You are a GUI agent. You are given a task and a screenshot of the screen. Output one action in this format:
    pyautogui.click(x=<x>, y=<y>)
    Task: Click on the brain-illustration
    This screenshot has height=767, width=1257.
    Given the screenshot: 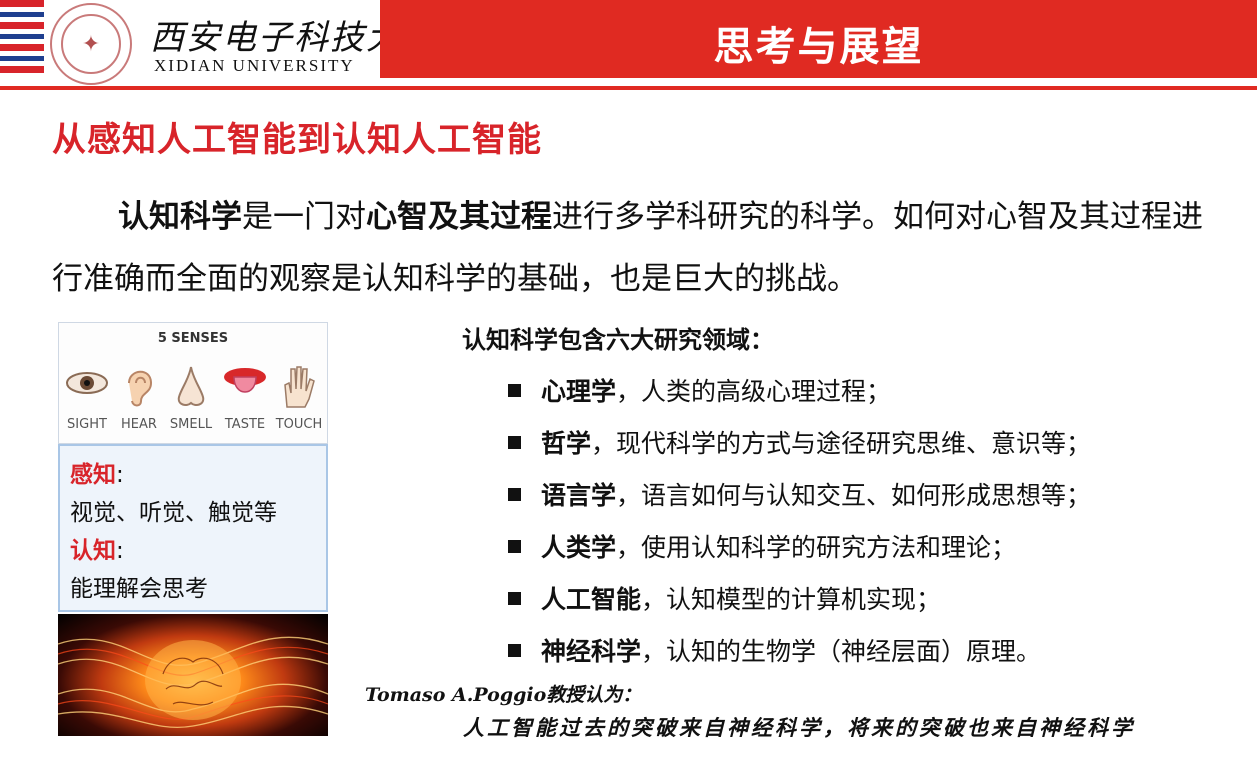 What is the action you would take?
    pyautogui.click(x=193, y=675)
    